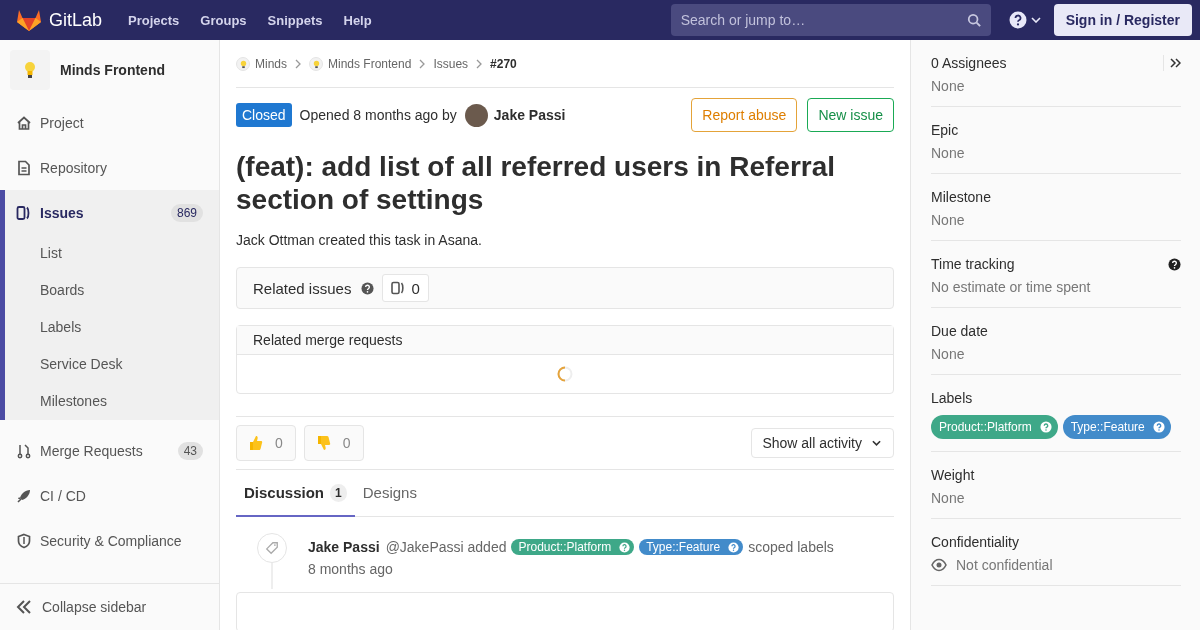 This screenshot has width=1200, height=630. I want to click on project-name: Minds Frontend, so click(112, 70).